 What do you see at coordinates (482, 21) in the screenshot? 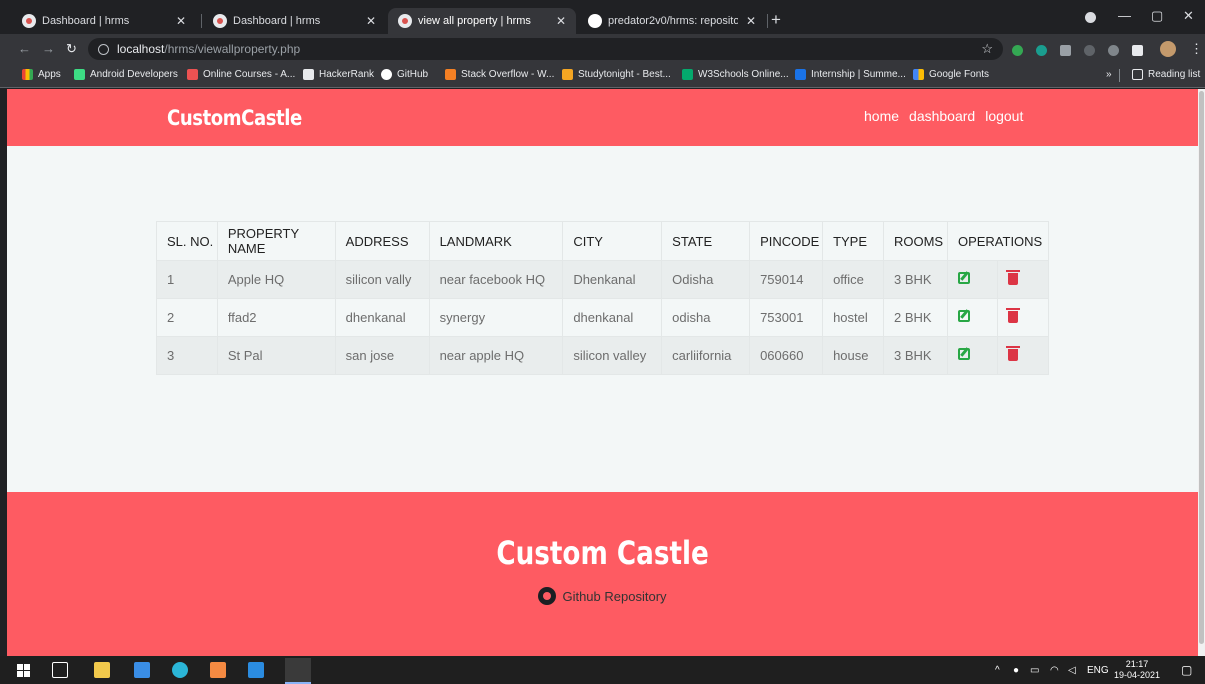
I see `browser-tab-3: view all property | hrms ✕` at bounding box center [482, 21].